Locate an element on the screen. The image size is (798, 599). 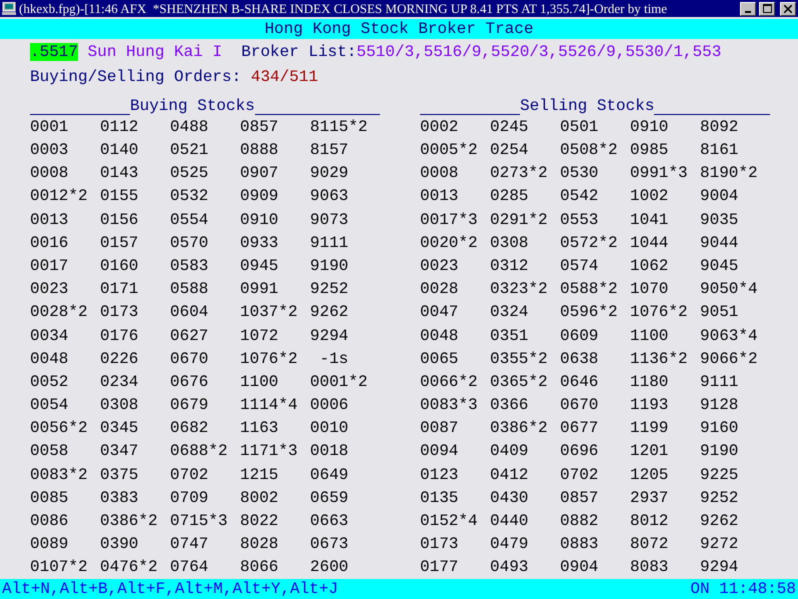
stock-code: 0089 is located at coordinates (50, 544).